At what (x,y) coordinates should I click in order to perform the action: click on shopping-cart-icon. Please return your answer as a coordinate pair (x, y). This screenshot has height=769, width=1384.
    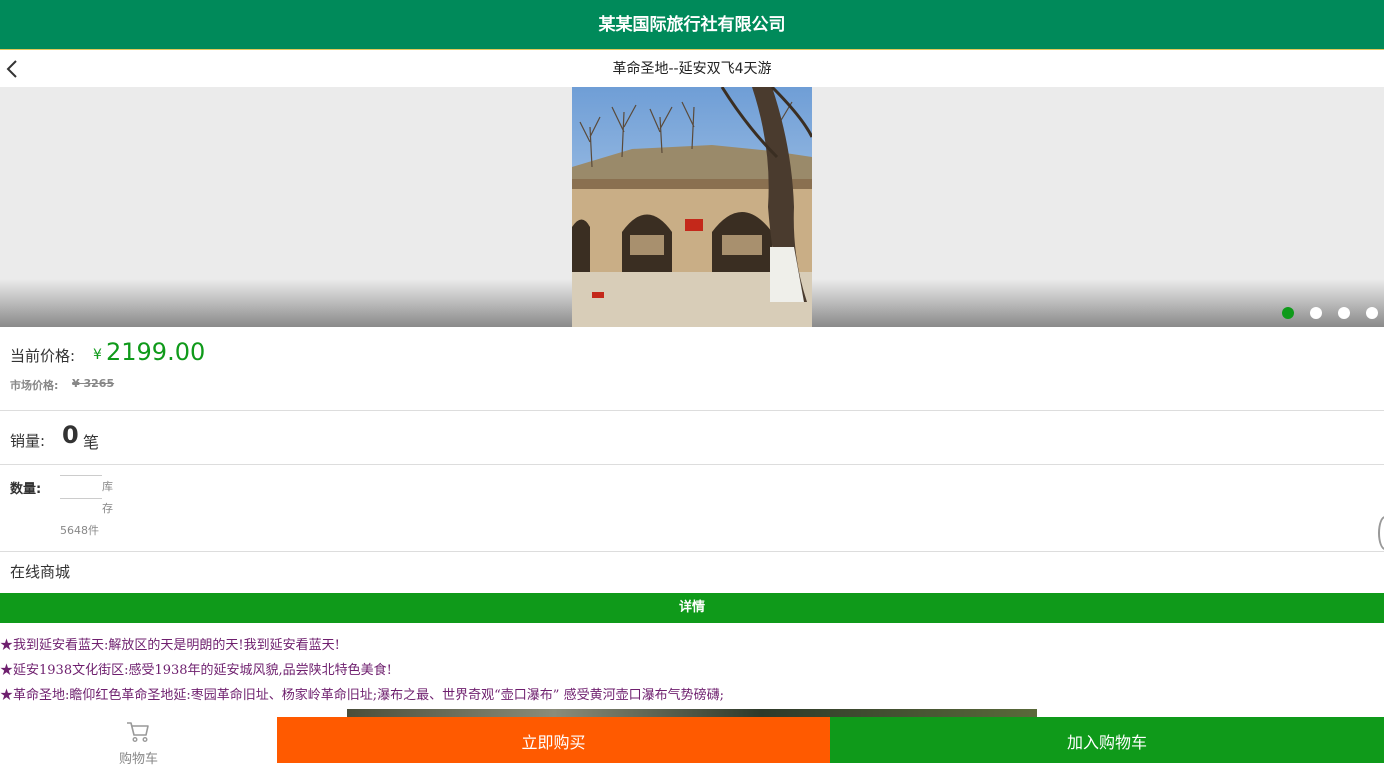
    Looking at the image, I should click on (138, 732).